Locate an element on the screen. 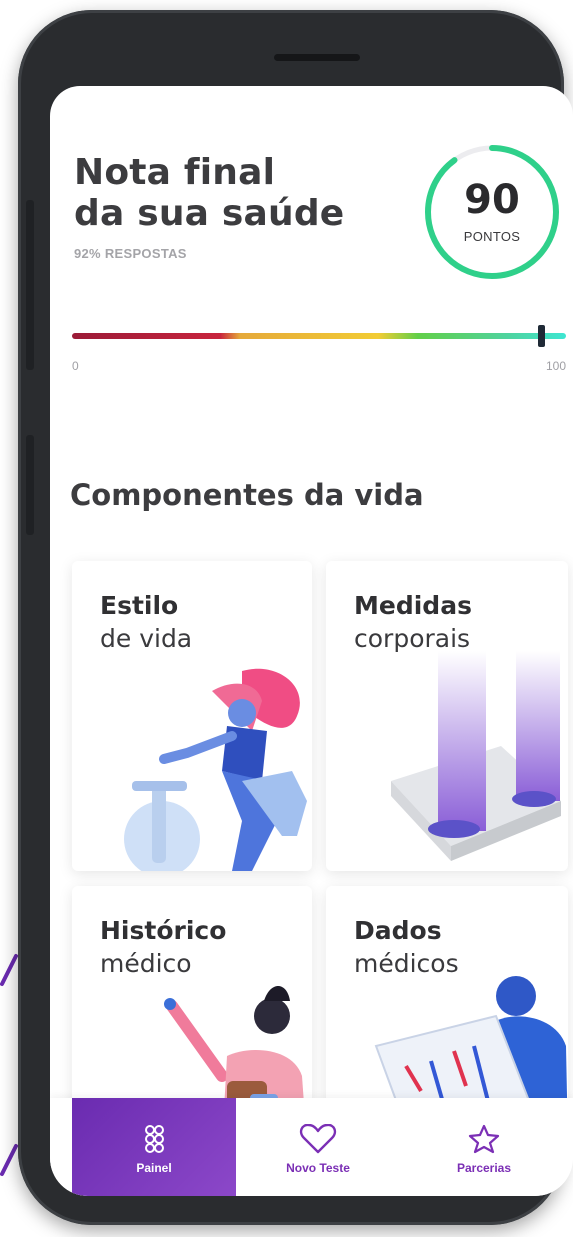  card-body-measures: Medidas corporais is located at coordinates (447, 716).